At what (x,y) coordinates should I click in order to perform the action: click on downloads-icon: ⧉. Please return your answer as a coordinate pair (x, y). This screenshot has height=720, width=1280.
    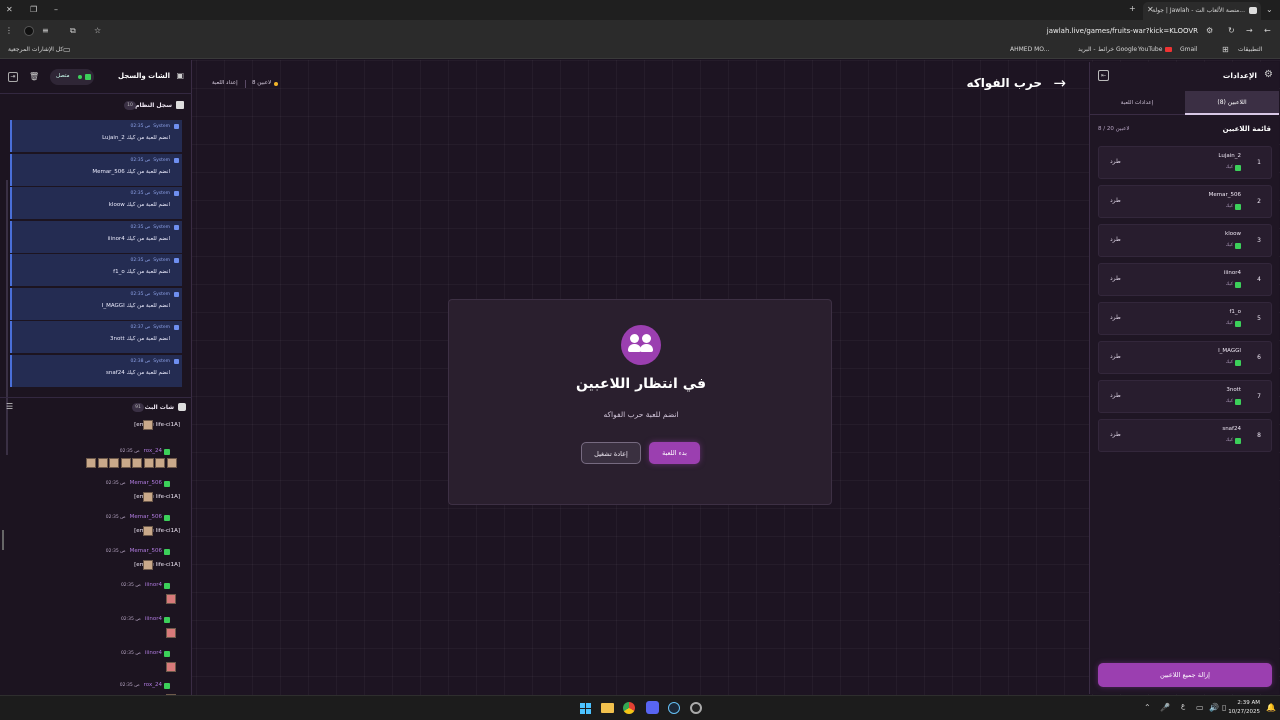
    Looking at the image, I should click on (73, 31).